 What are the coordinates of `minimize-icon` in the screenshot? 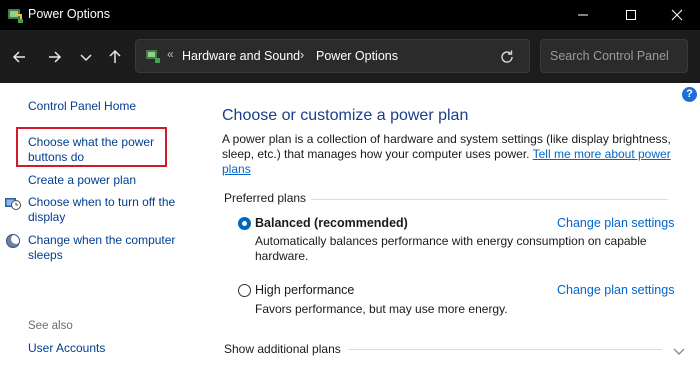 It's located at (583, 15).